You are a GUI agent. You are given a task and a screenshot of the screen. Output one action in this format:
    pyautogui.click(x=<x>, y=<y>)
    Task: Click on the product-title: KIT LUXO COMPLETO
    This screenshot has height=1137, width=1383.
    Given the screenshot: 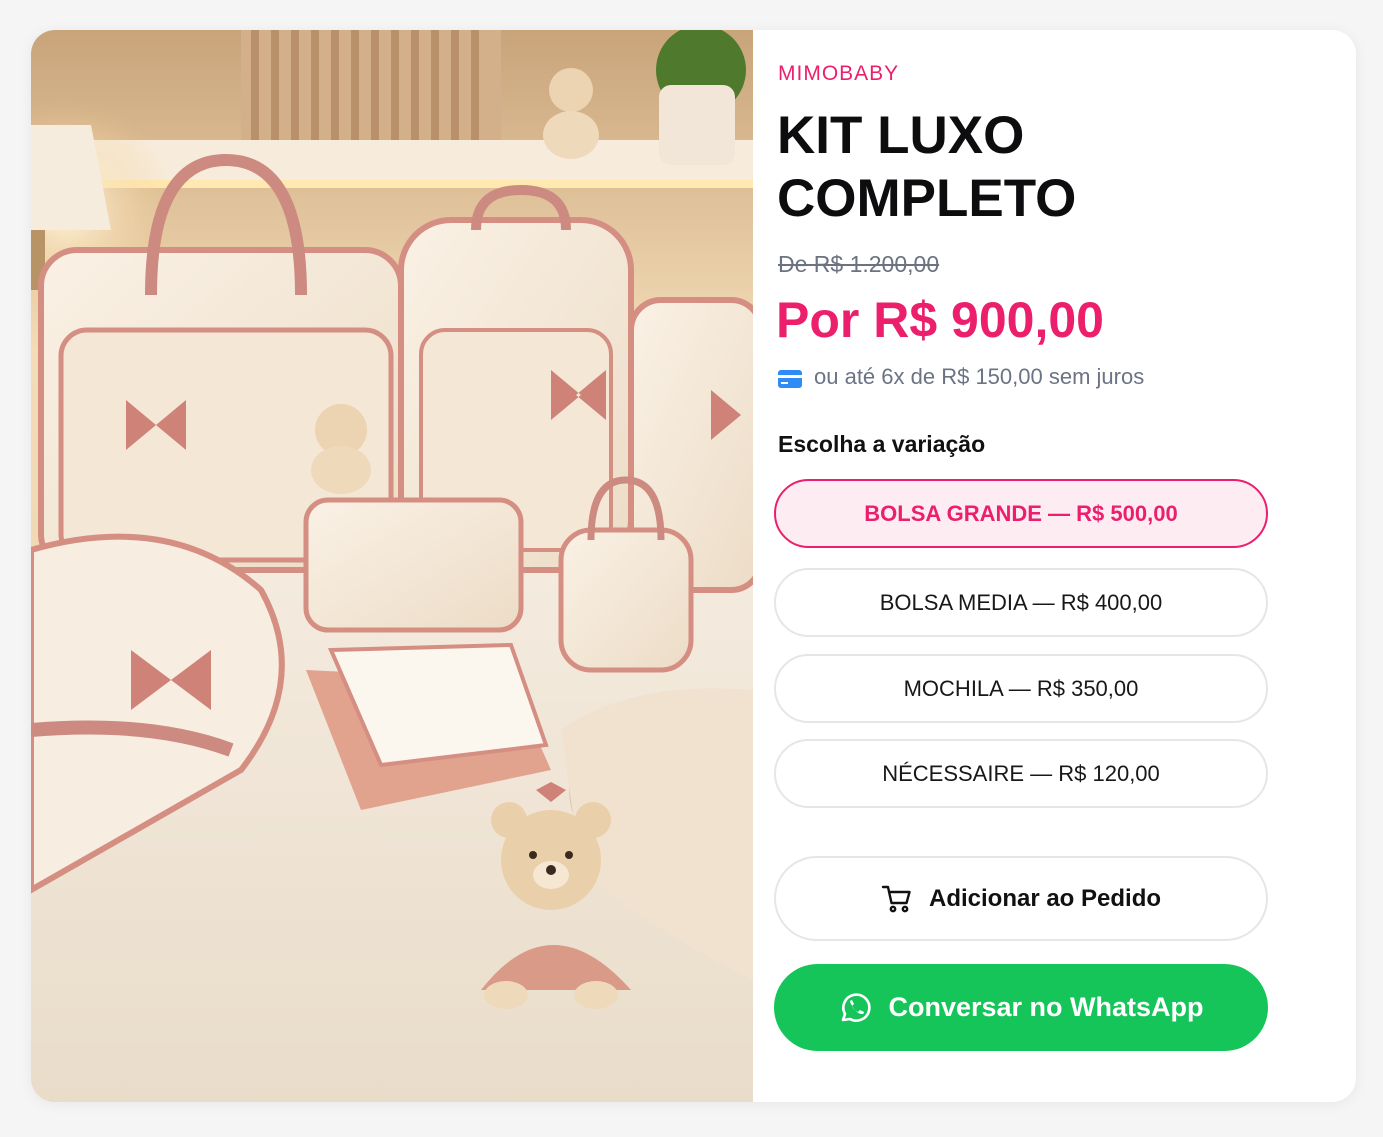 What is the action you would take?
    pyautogui.click(x=927, y=167)
    